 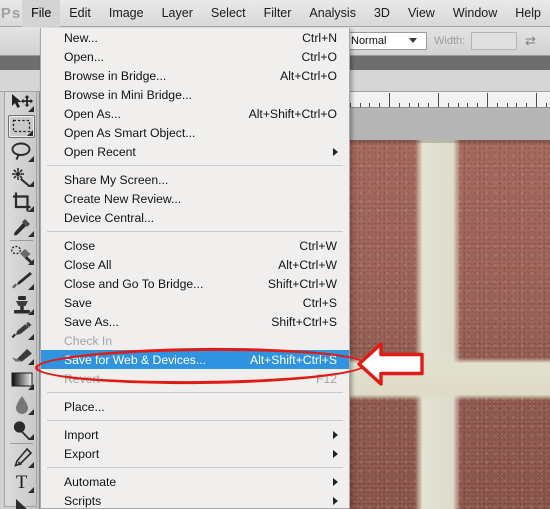 I want to click on photoshop-logo: Ps, so click(x=11, y=13).